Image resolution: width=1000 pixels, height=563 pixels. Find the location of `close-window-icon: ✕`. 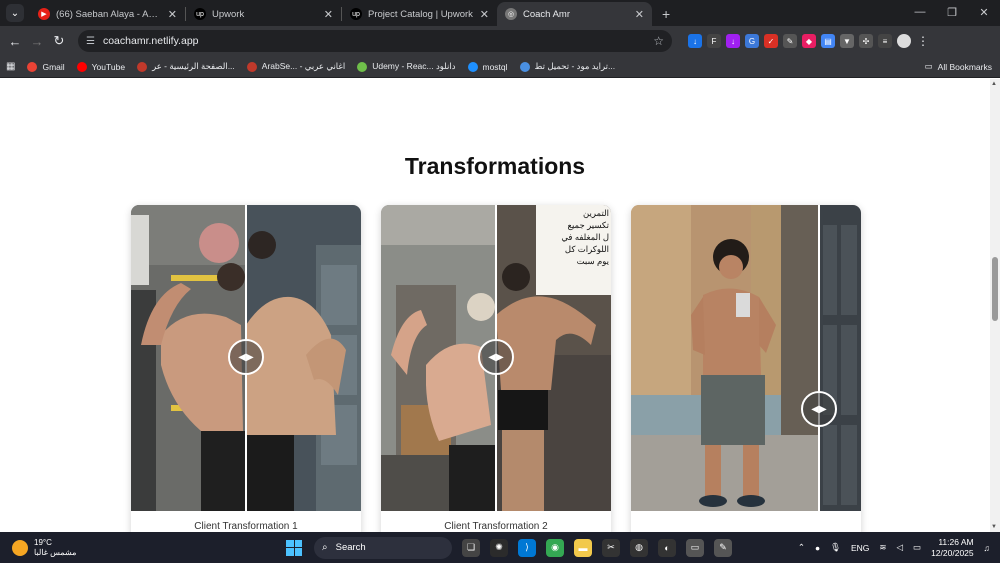

close-window-icon: ✕ is located at coordinates (984, 12).